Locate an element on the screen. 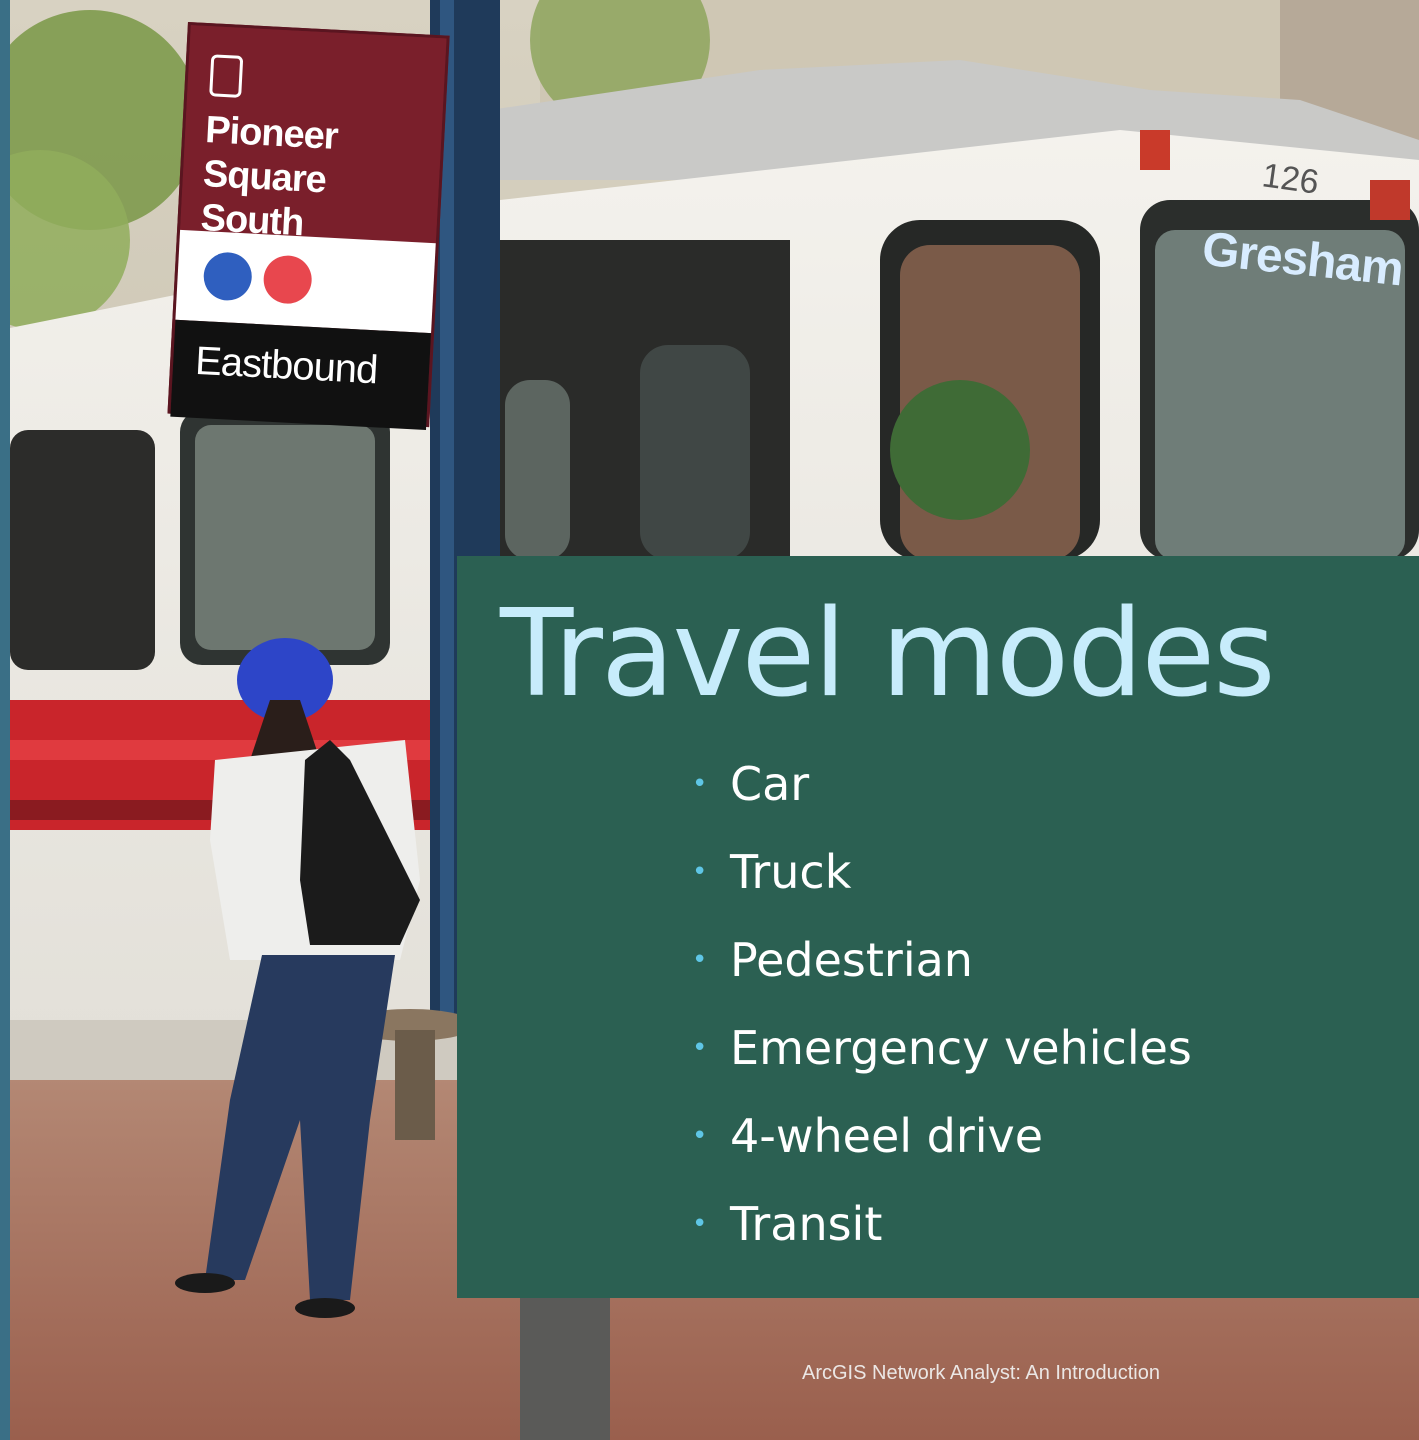  sign-bottom-panel: Eastbound is located at coordinates (301, 375).